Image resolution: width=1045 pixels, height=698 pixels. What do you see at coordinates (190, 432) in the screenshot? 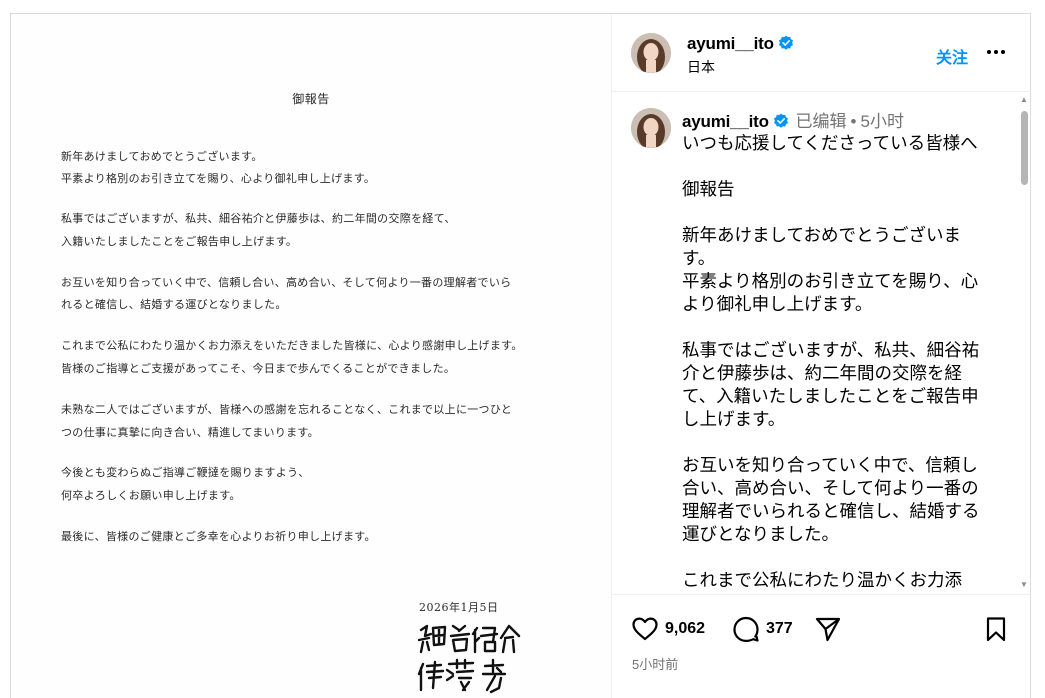
I see `letter-line: つの仕事に真摯に向き合い、精進してまいります。` at bounding box center [190, 432].